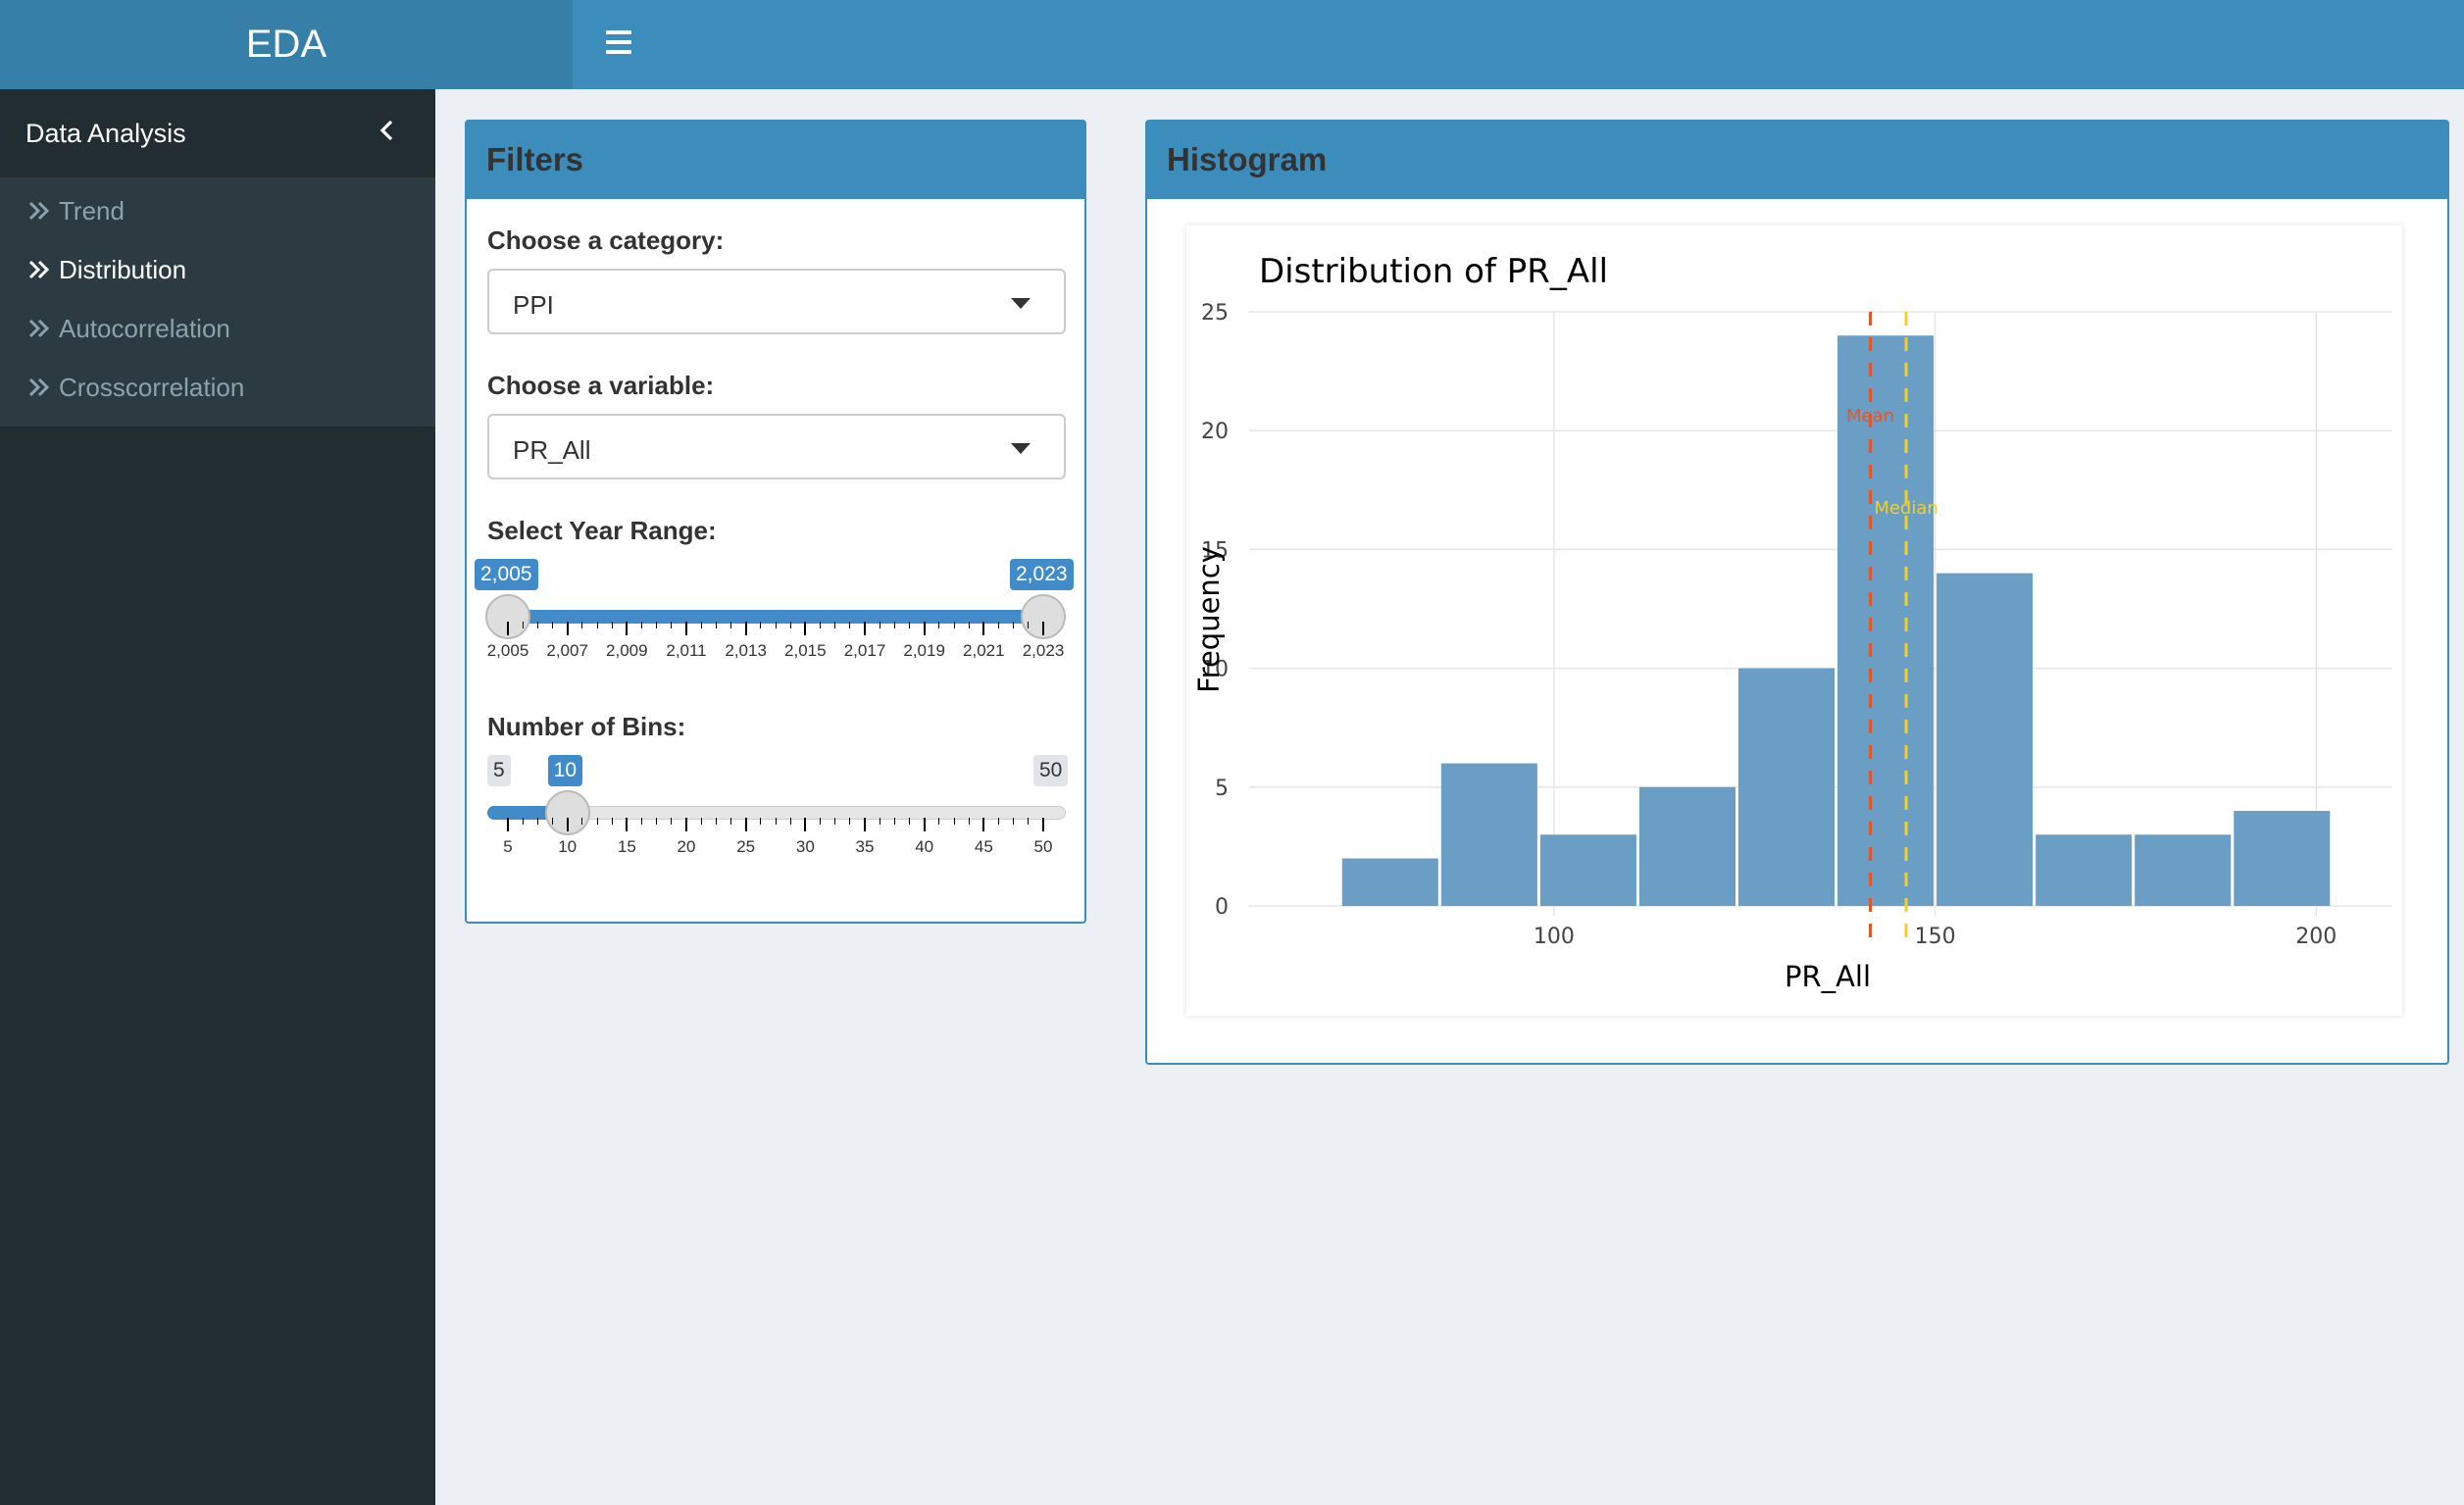  What do you see at coordinates (508, 846) in the screenshot?
I see `slider-tick-label: 5` at bounding box center [508, 846].